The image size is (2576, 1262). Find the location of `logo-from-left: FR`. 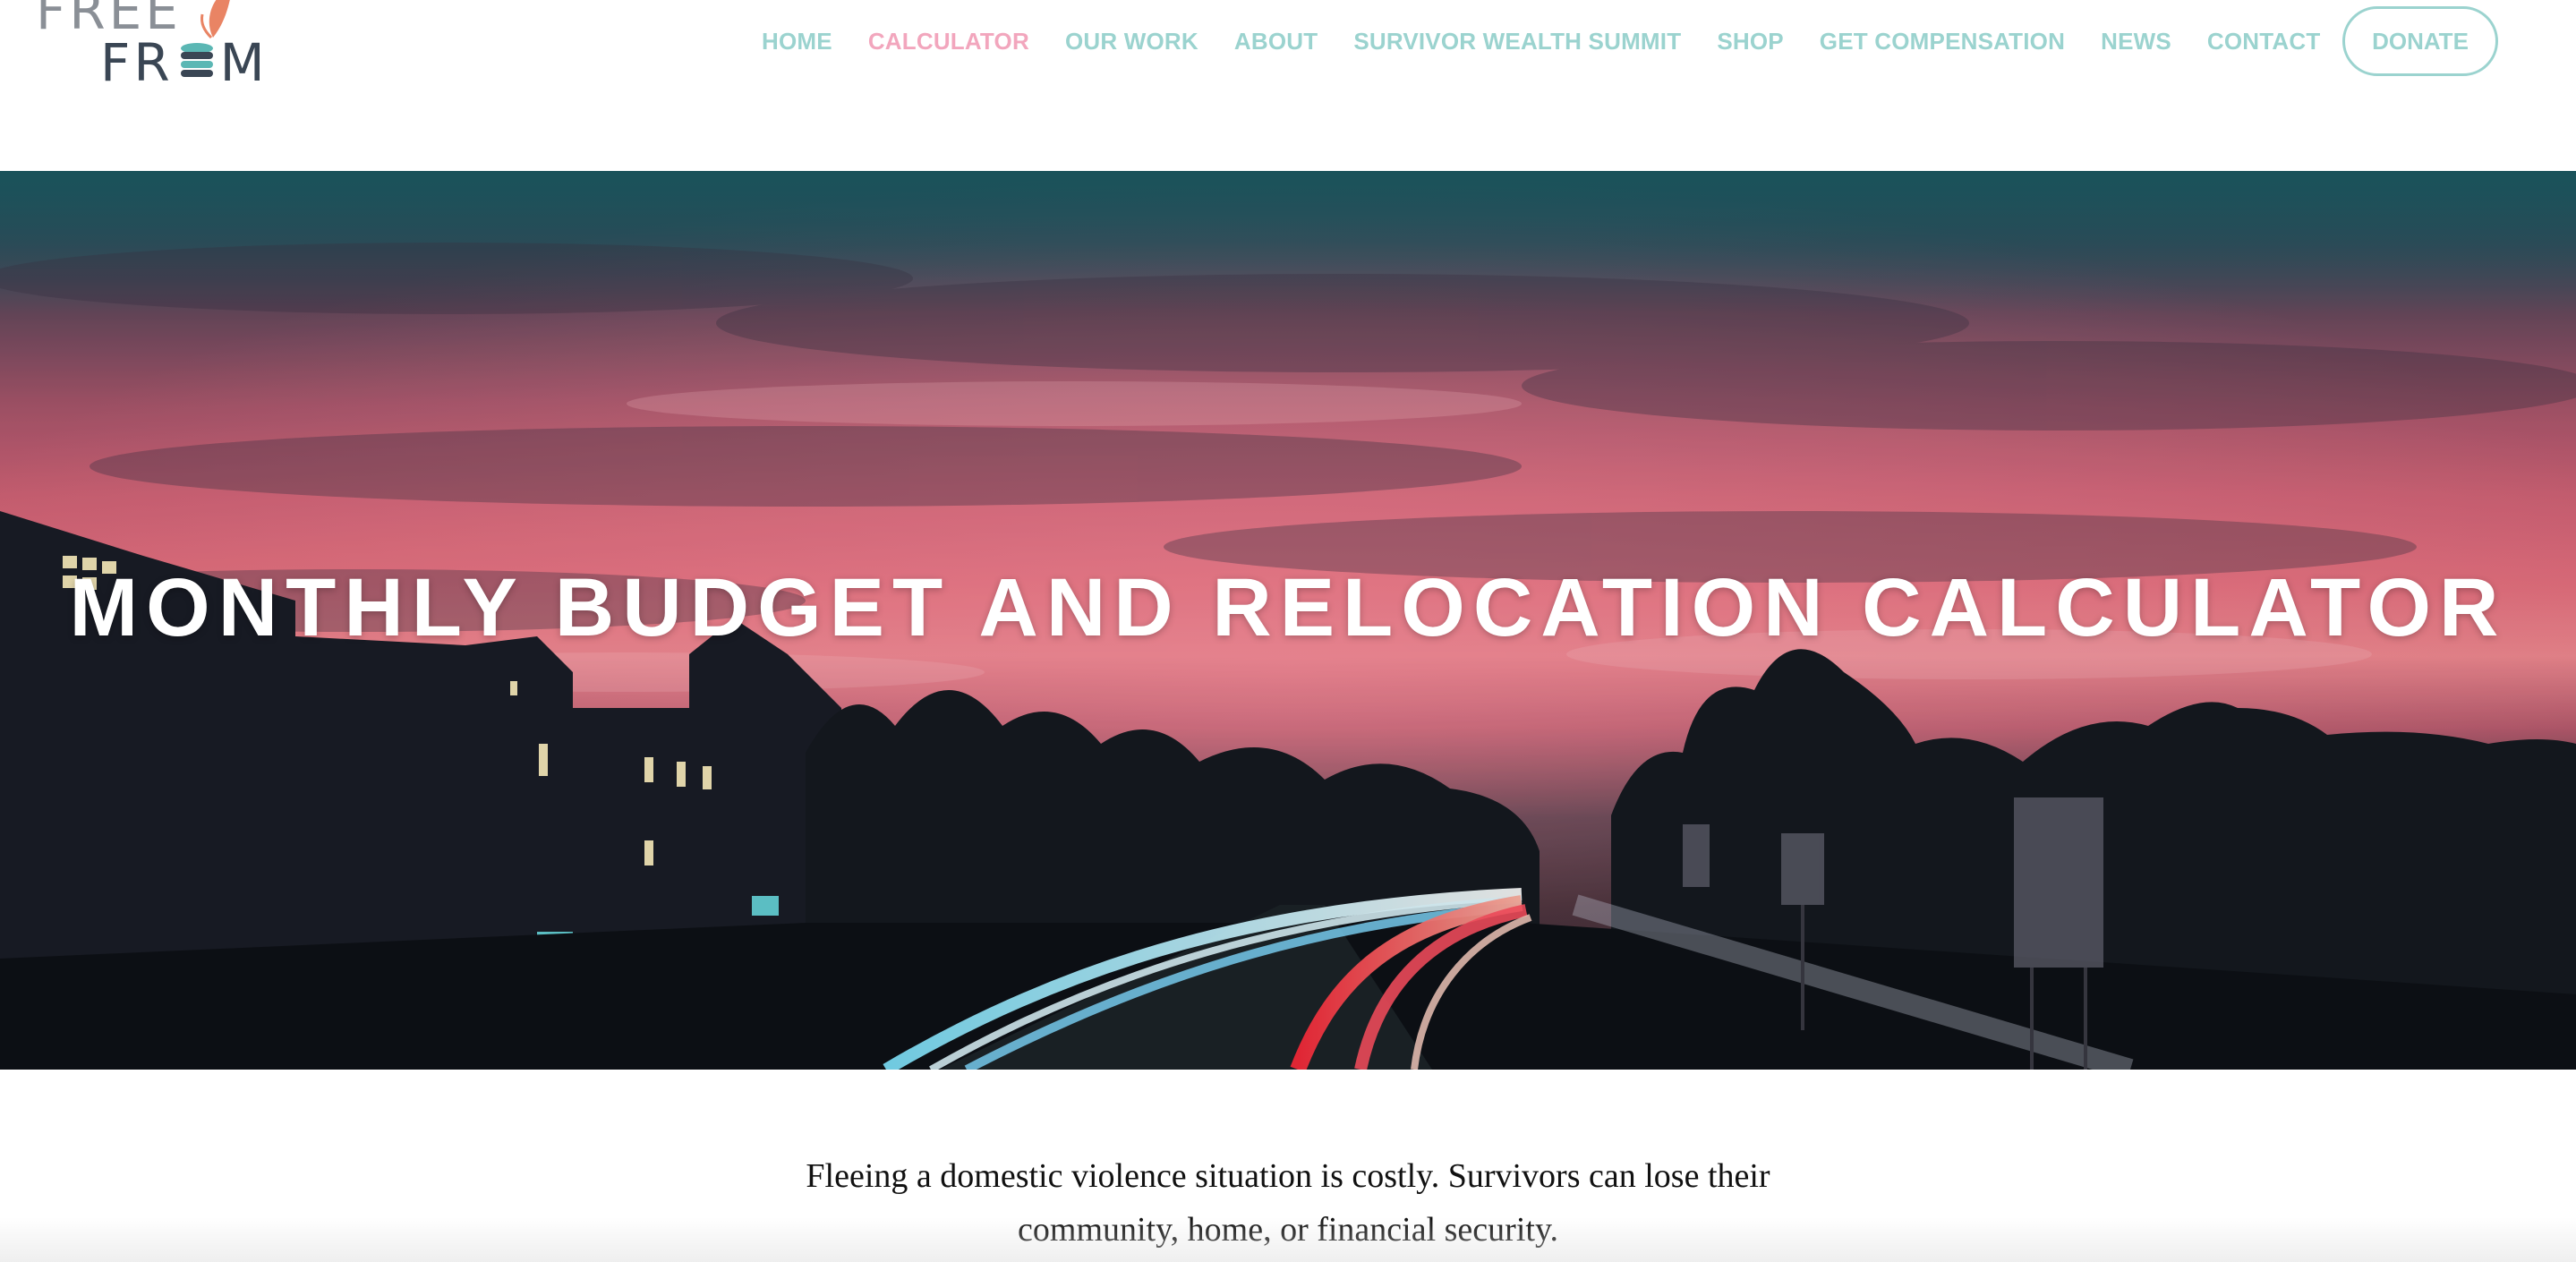

logo-from-left: FR is located at coordinates (137, 62).